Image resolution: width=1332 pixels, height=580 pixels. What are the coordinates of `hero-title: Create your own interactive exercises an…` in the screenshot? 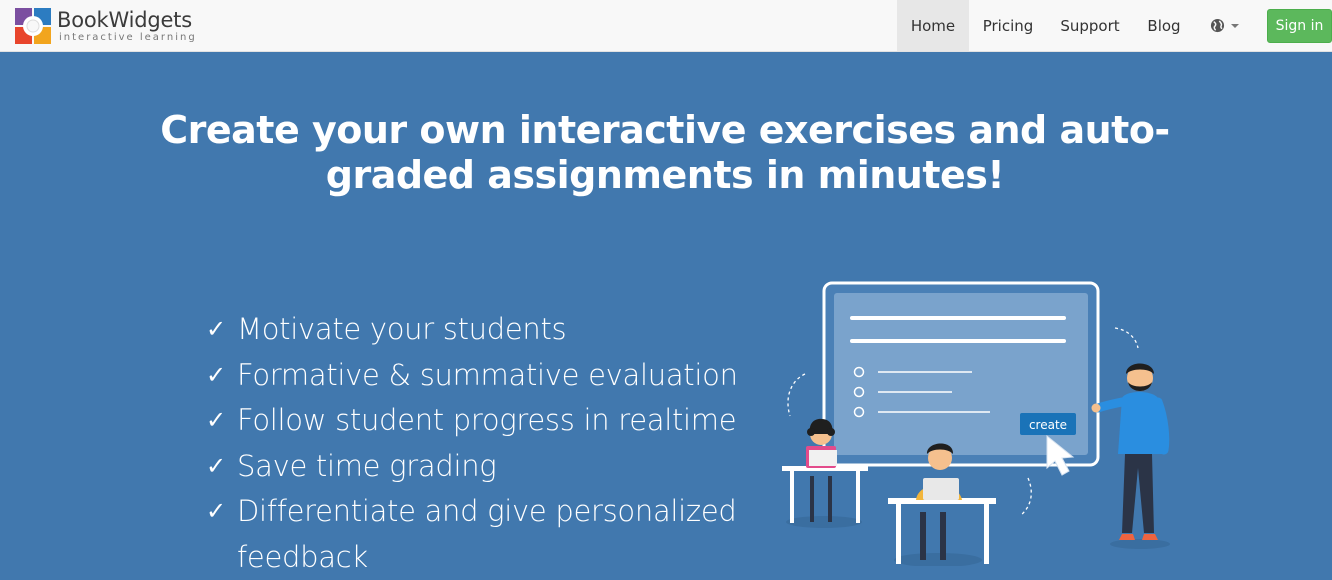 It's located at (665, 152).